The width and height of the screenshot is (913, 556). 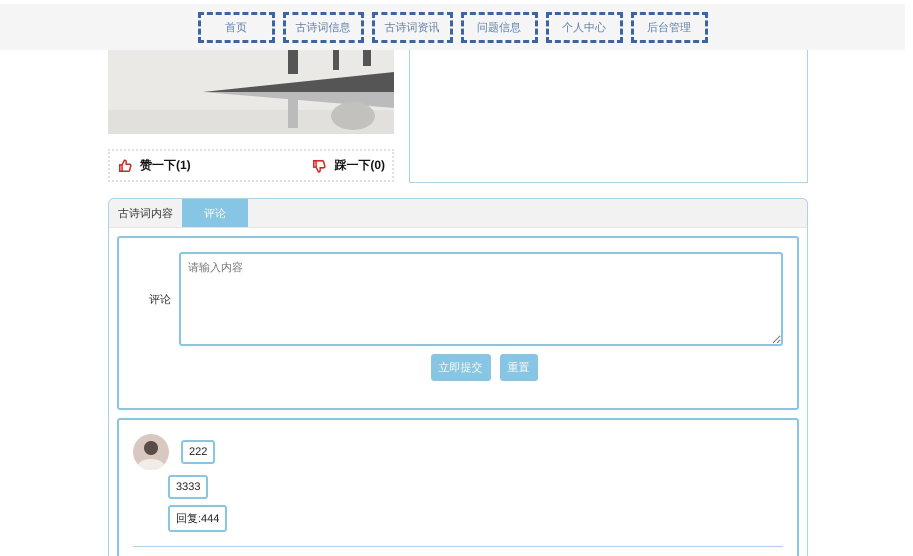 I want to click on avatar, so click(x=151, y=452).